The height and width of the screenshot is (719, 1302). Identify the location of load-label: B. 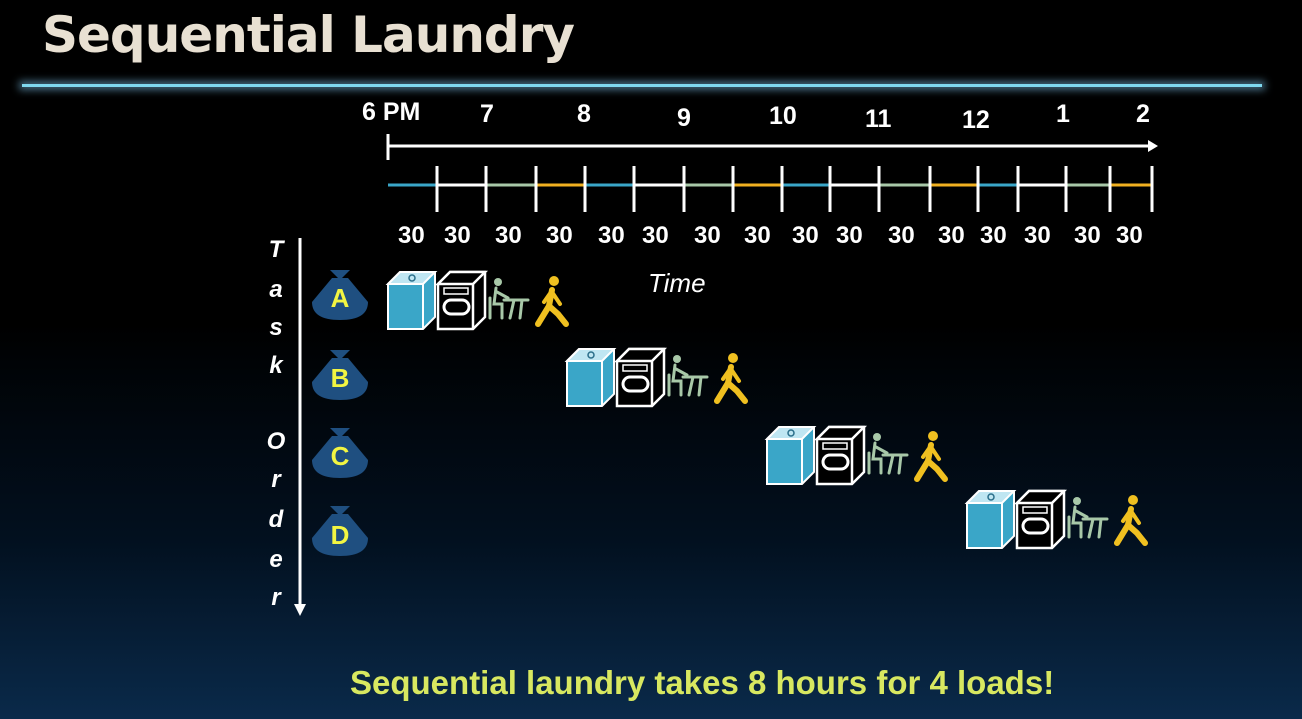
(340, 378).